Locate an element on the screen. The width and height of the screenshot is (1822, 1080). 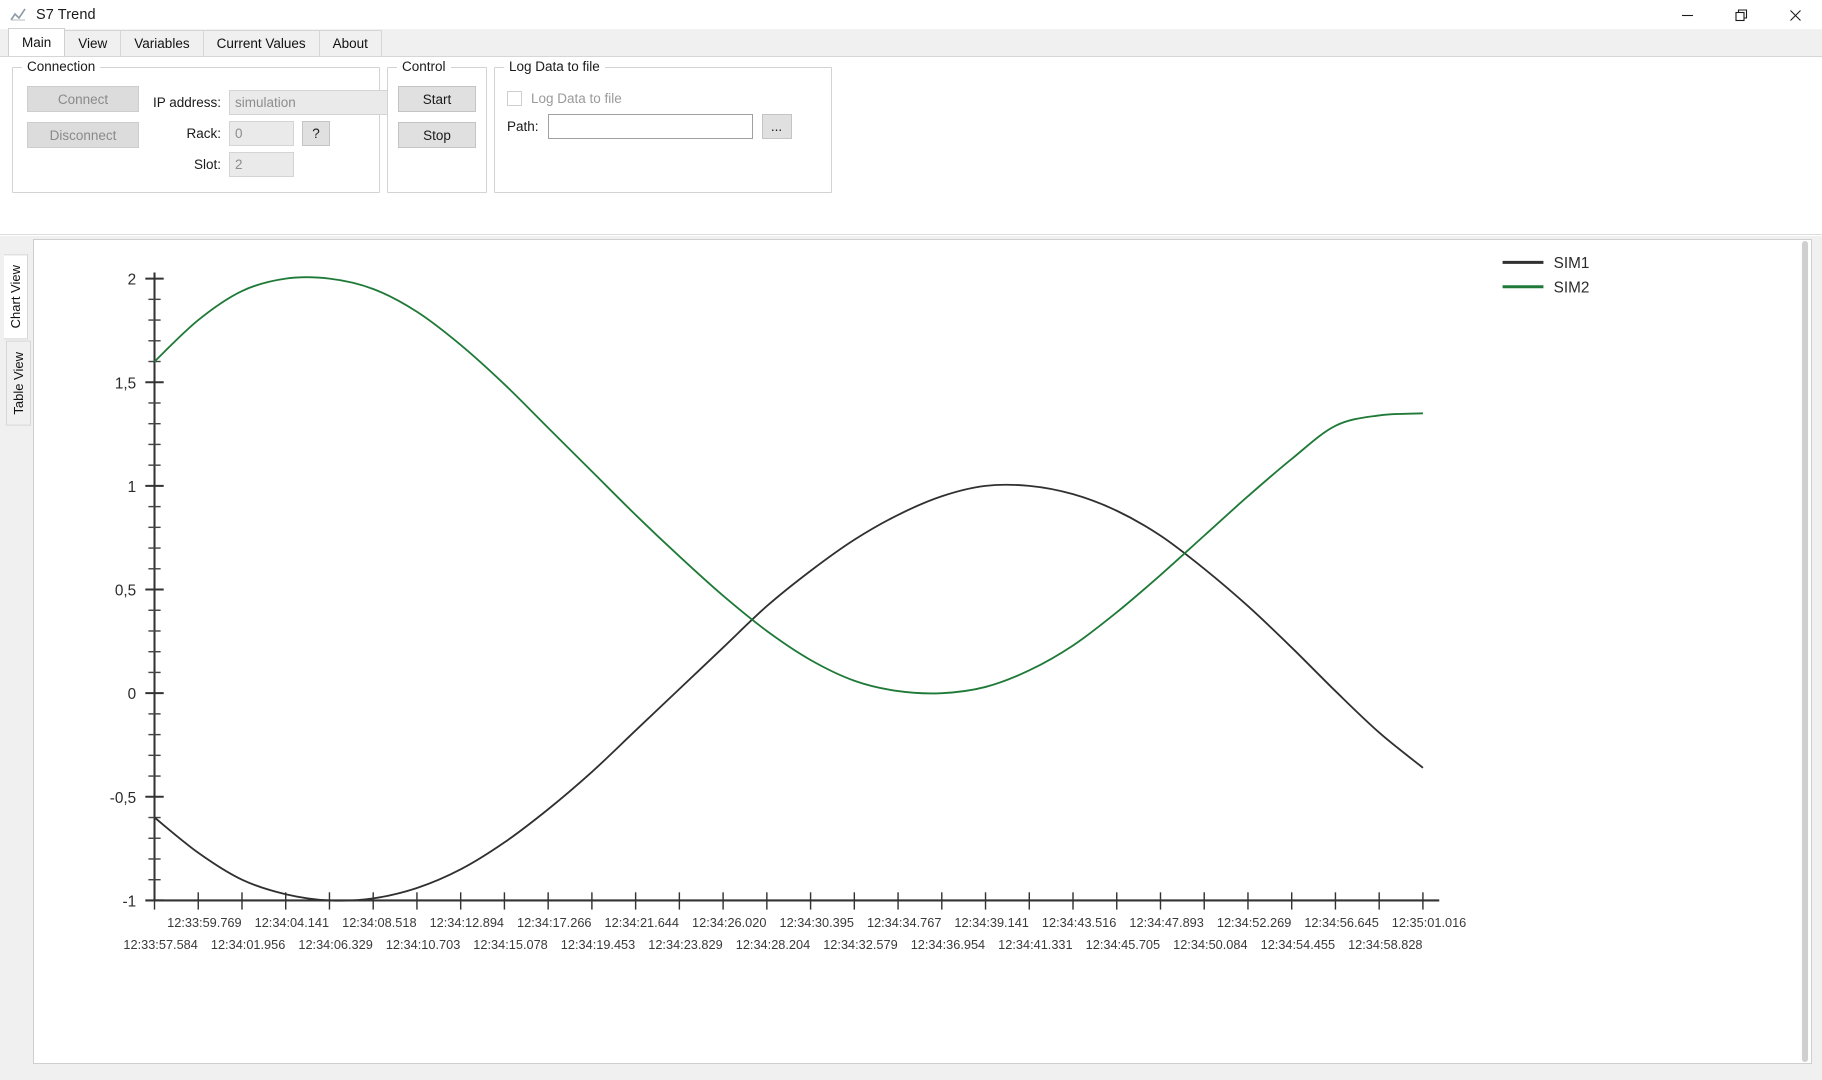
rack-label: Rack: is located at coordinates (203, 133).